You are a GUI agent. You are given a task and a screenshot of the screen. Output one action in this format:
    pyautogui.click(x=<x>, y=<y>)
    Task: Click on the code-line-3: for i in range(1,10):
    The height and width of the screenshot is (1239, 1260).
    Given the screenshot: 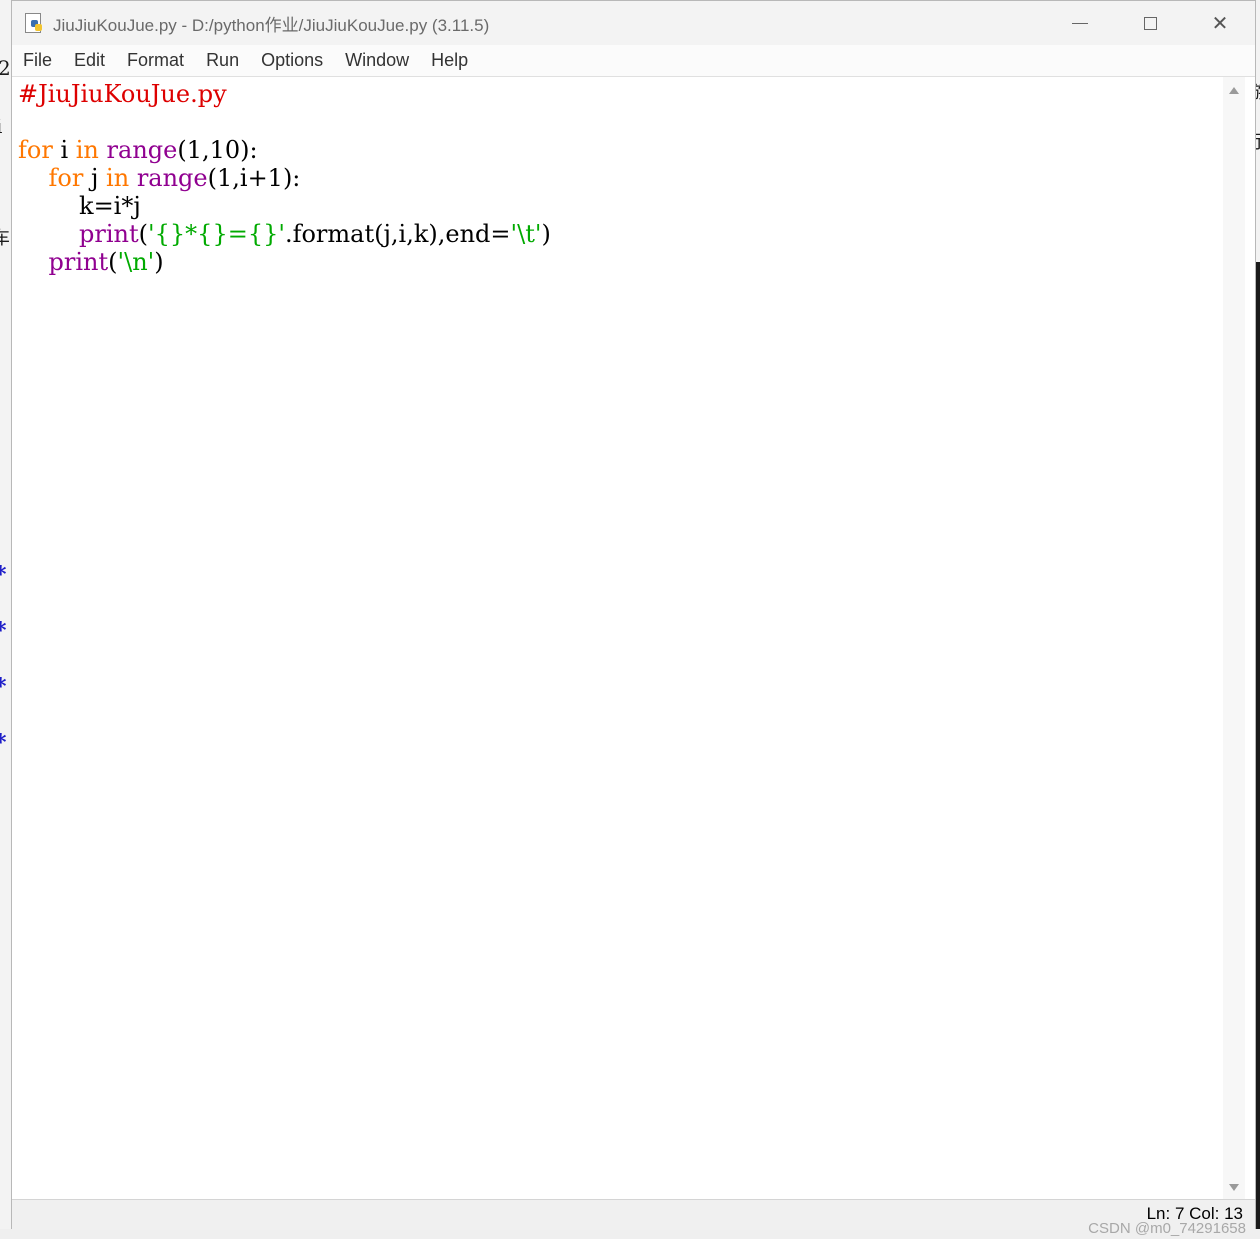 What is the action you would take?
    pyautogui.click(x=138, y=150)
    